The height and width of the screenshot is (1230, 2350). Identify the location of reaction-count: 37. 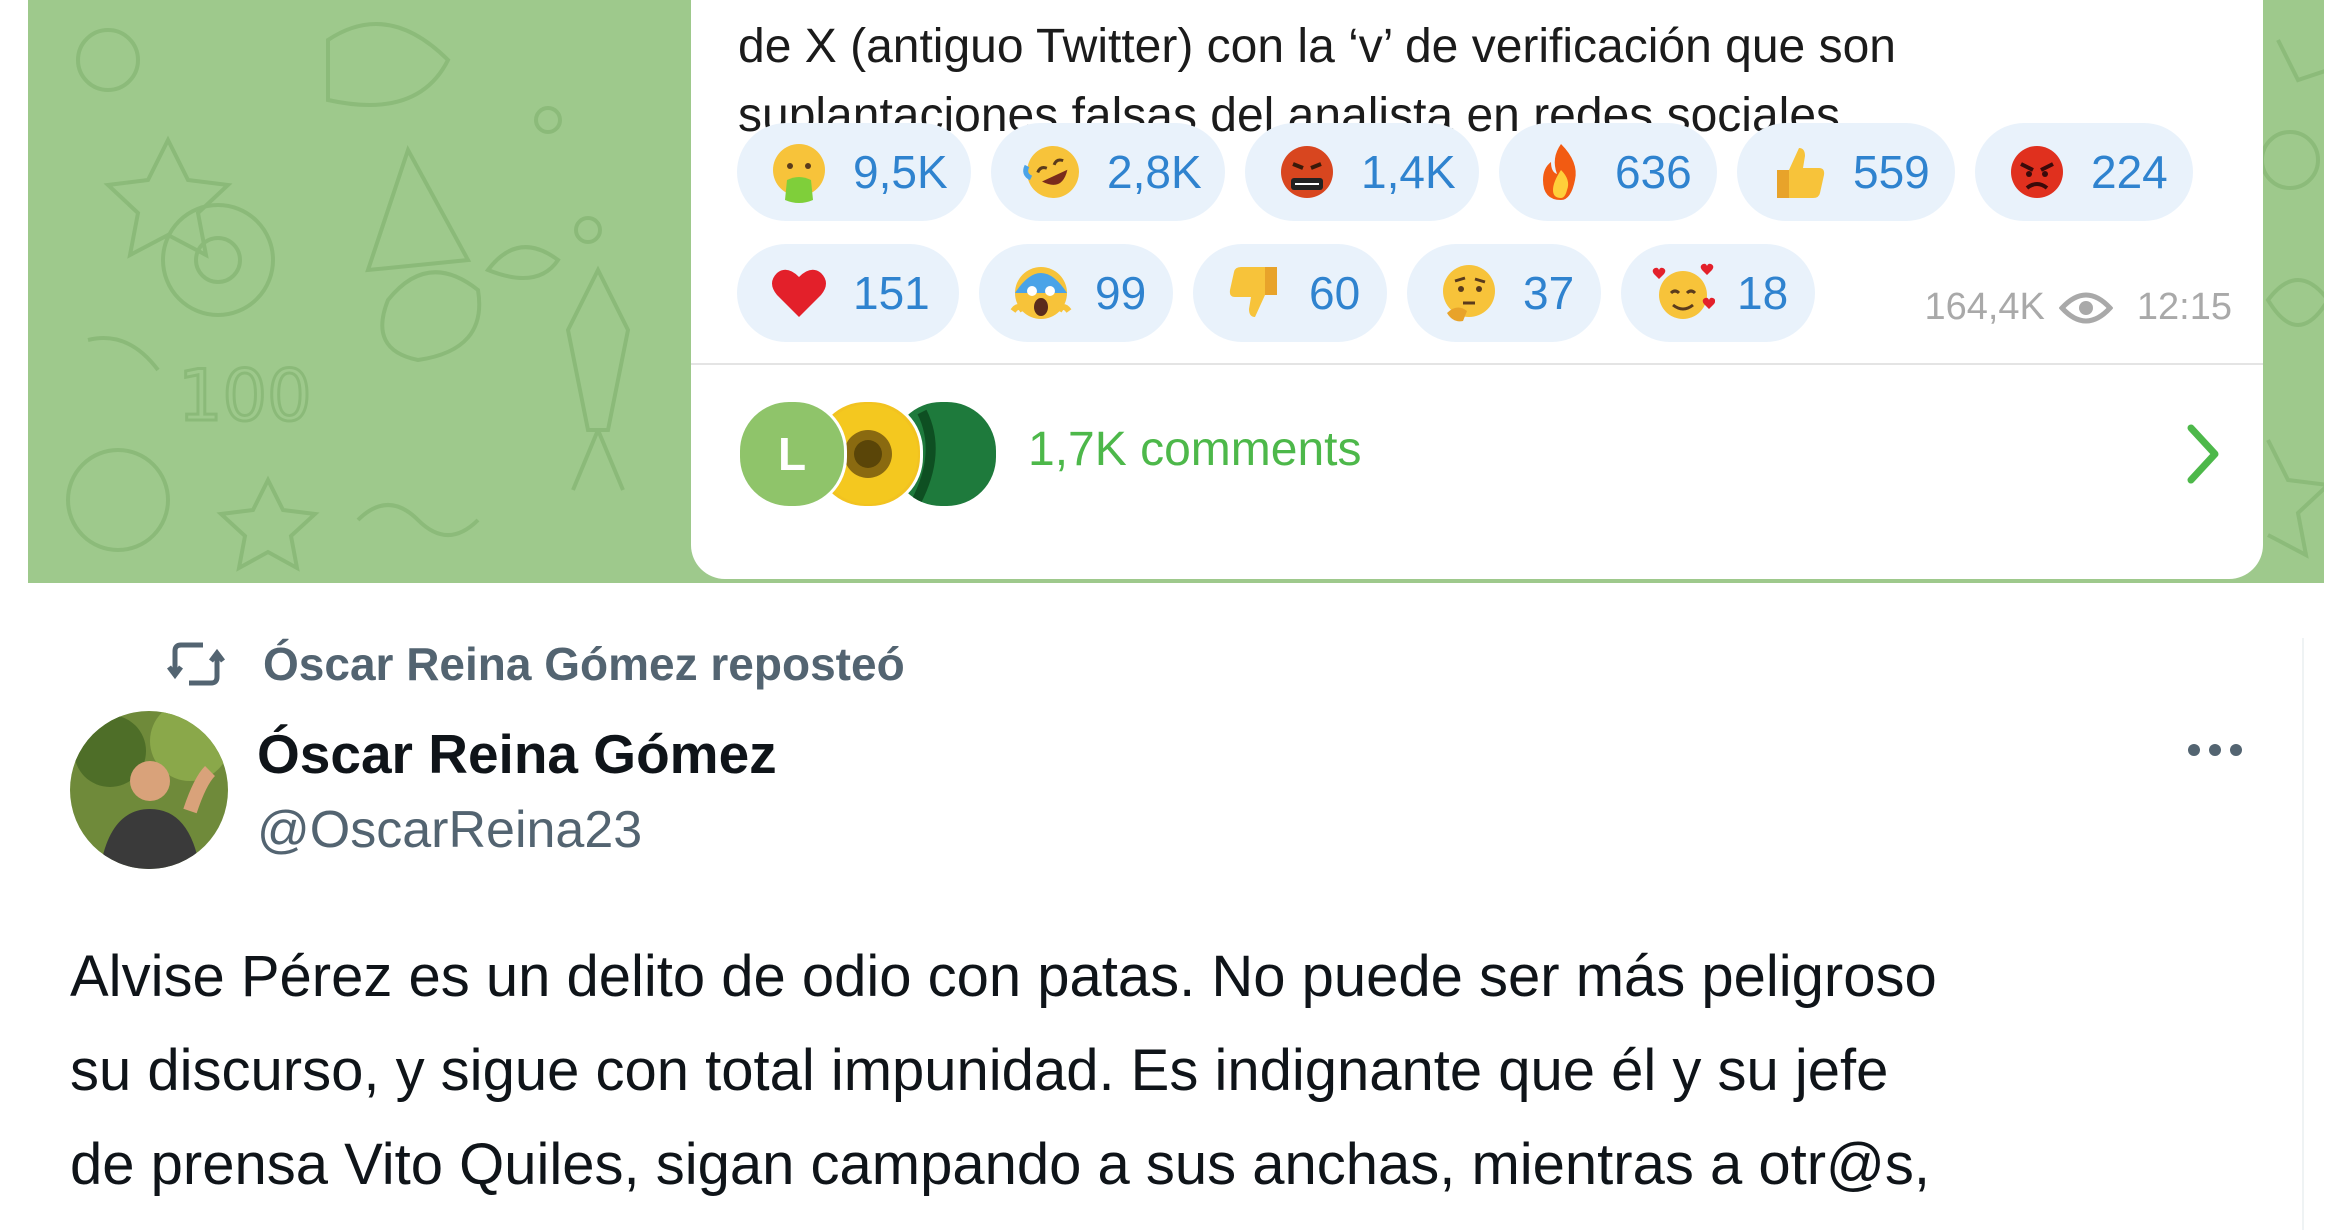
(1549, 293).